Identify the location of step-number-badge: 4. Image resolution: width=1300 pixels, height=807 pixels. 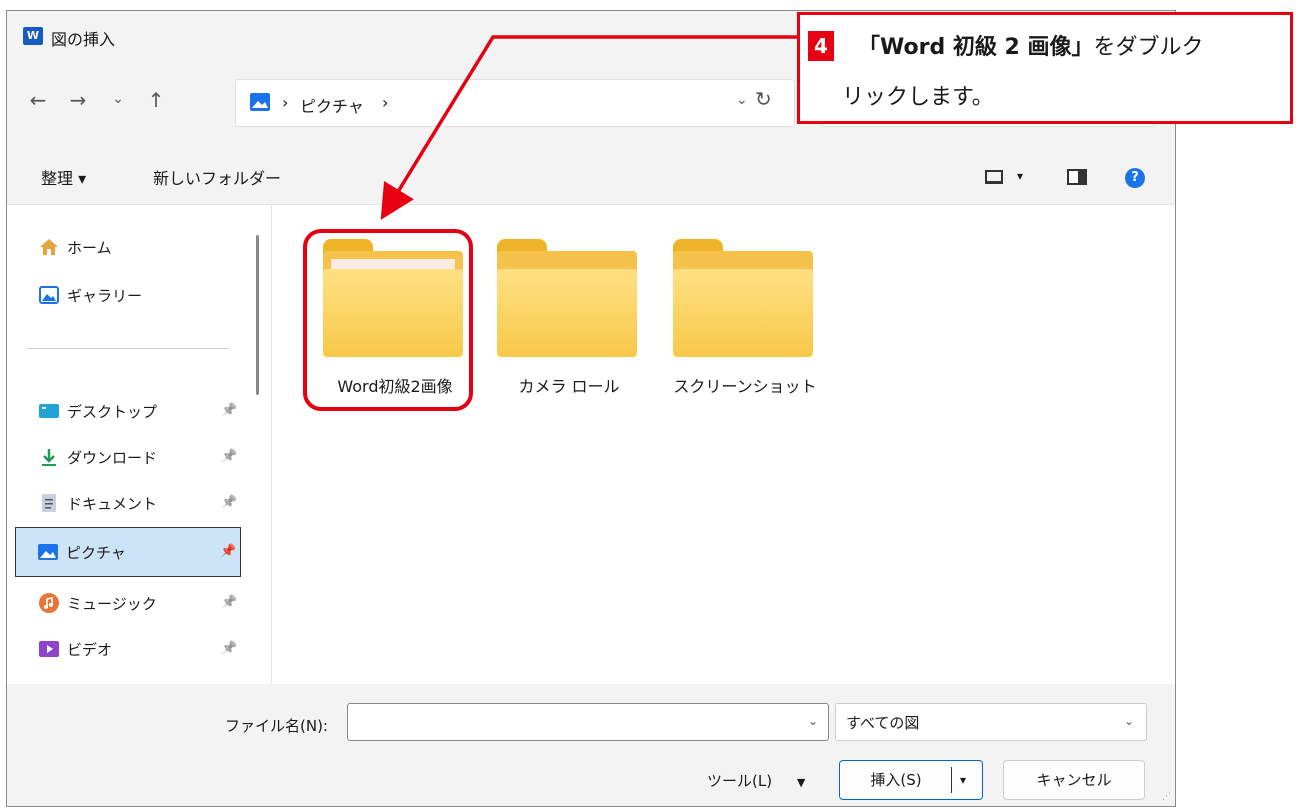
(821, 46).